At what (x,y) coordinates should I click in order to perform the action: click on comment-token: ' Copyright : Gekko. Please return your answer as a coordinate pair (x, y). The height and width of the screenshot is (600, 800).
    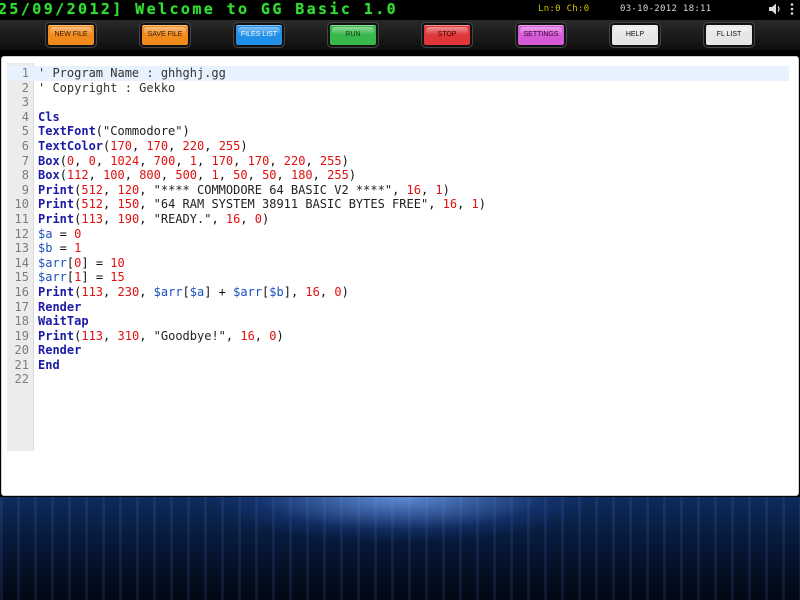
    Looking at the image, I should click on (107, 87).